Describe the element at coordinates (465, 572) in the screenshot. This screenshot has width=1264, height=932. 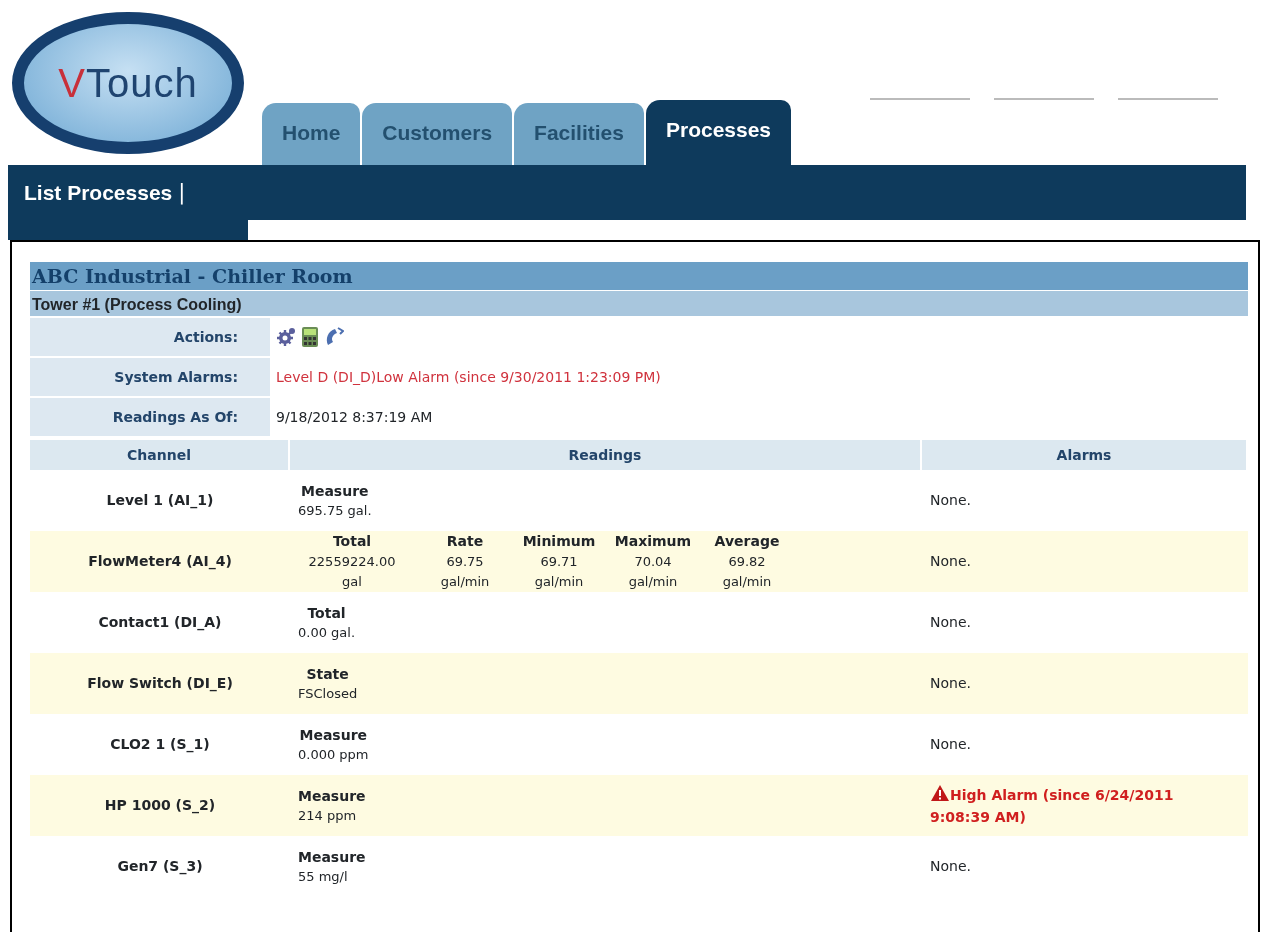
I see `reading-value: 69.75 gal/min` at that location.